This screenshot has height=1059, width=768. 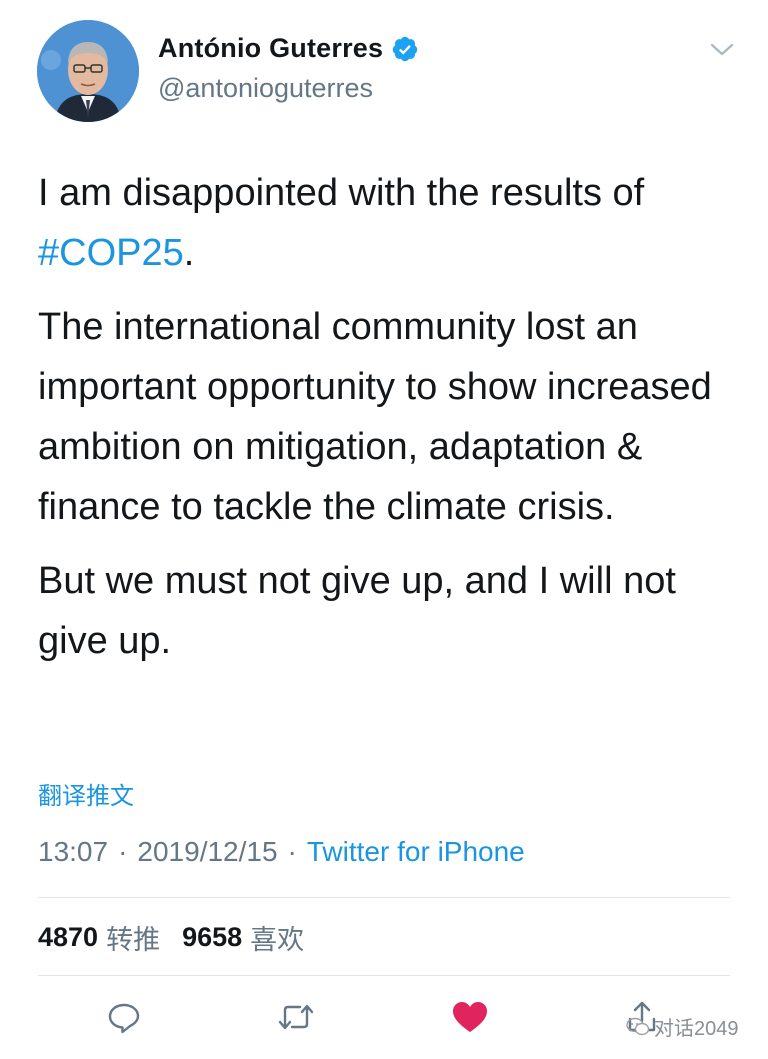 I want to click on verified-badge-icon, so click(x=405, y=48).